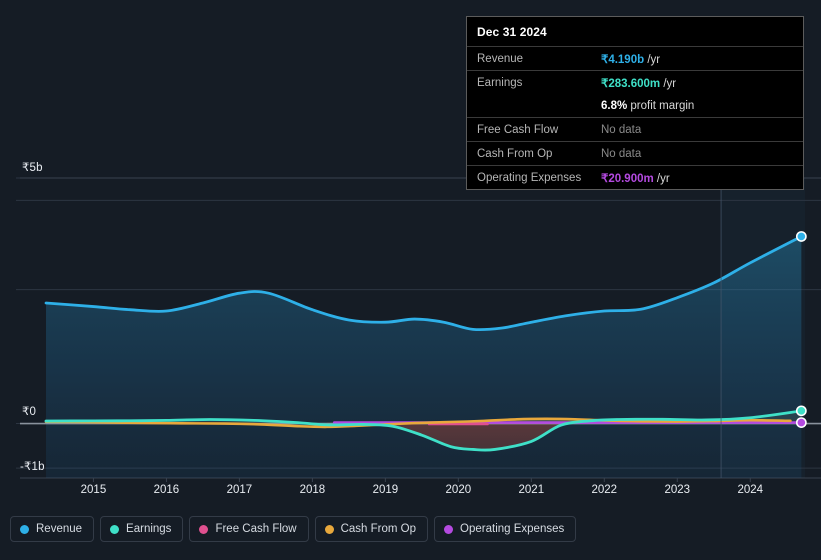  I want to click on tooltip-row: Cash From Op No data, so click(635, 153).